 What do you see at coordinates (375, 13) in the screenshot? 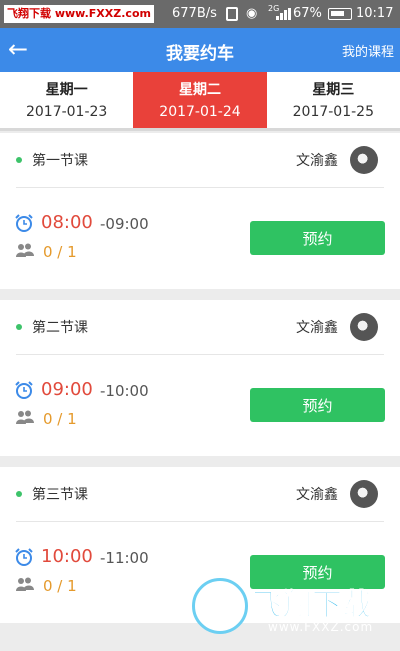
I see `clock-time: 10:17` at bounding box center [375, 13].